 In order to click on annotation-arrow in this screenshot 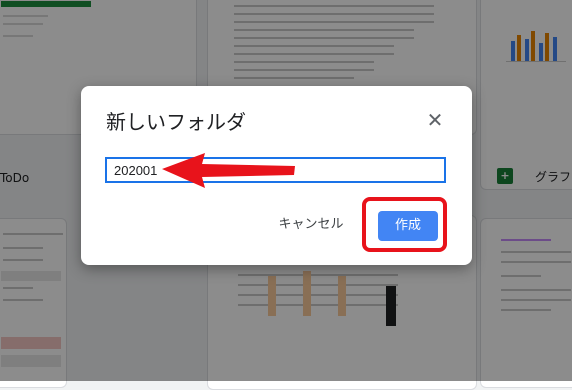, I will do `click(228, 170)`.